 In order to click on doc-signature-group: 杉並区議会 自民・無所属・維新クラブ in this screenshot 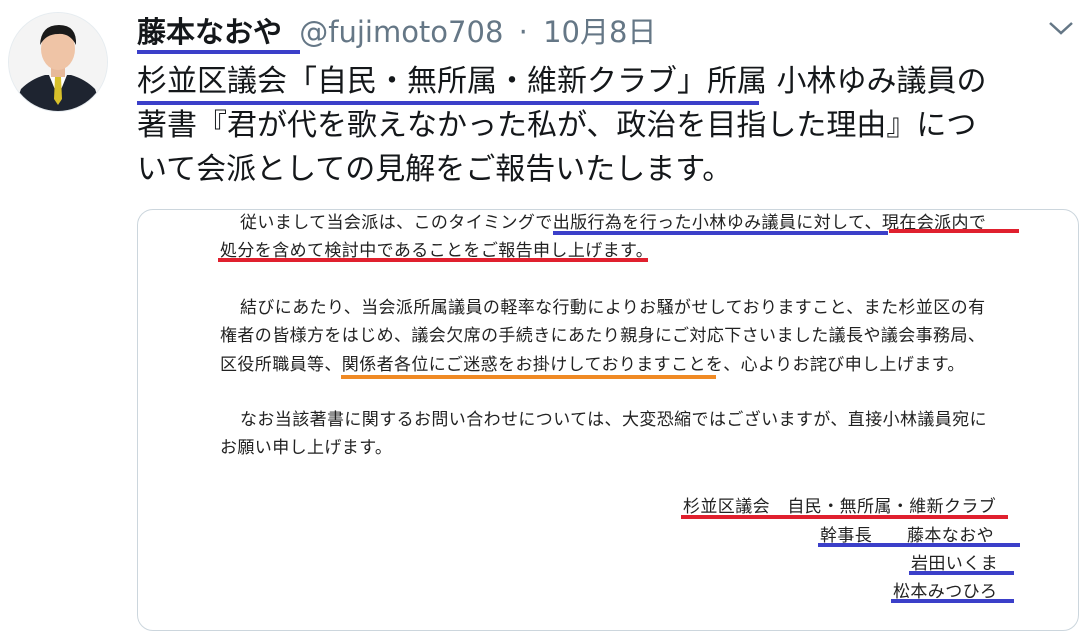, I will do `click(840, 507)`.